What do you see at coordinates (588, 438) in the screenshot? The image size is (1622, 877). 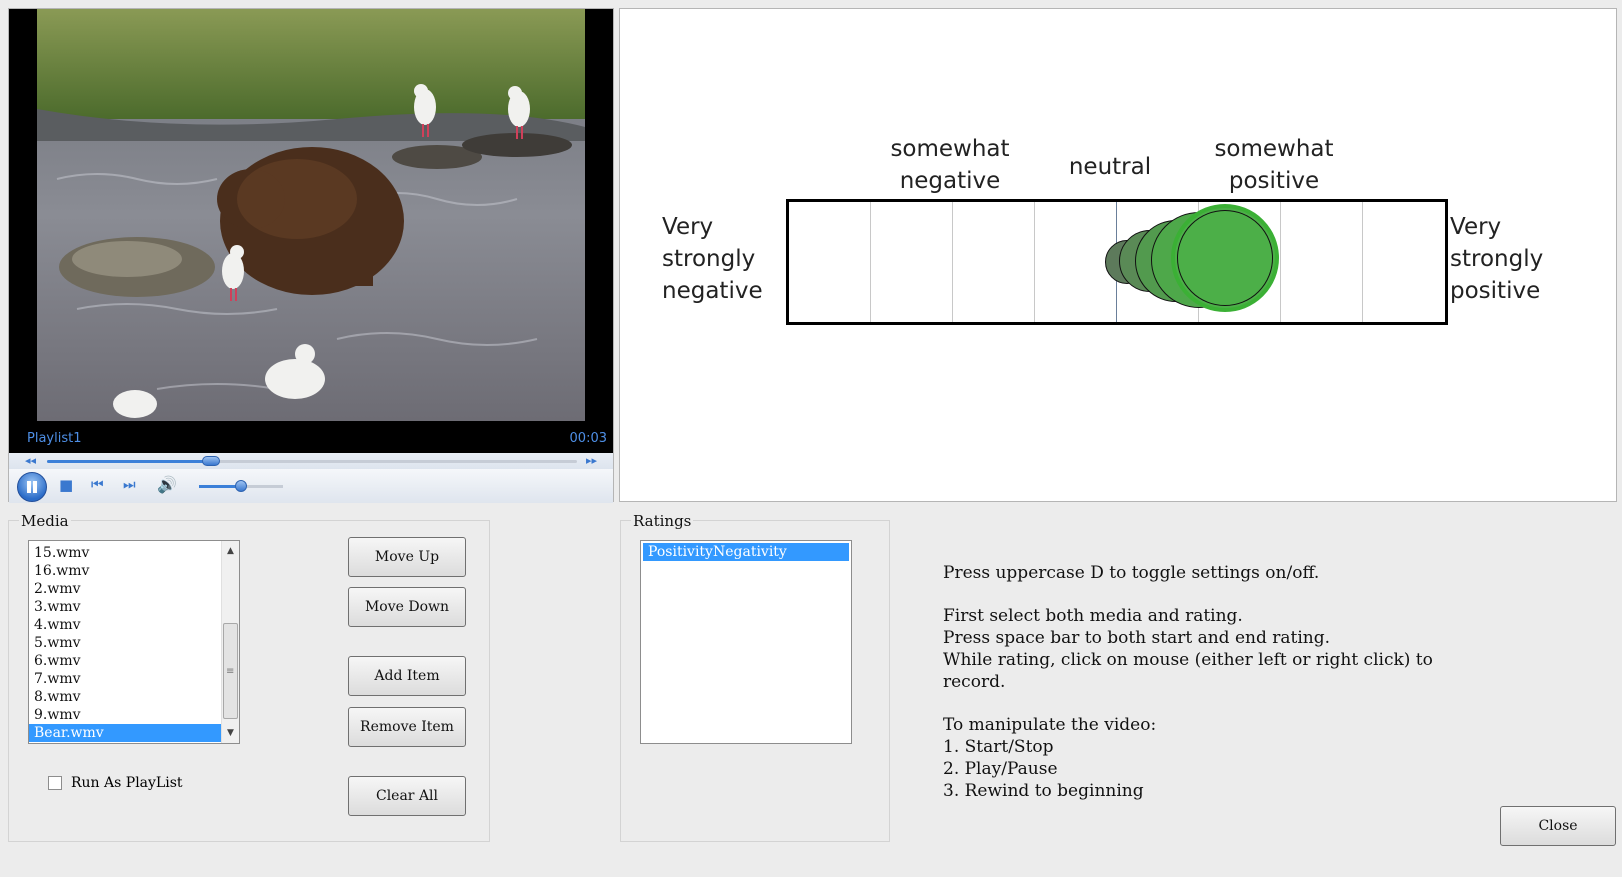 I see `time-readout: 00:03` at bounding box center [588, 438].